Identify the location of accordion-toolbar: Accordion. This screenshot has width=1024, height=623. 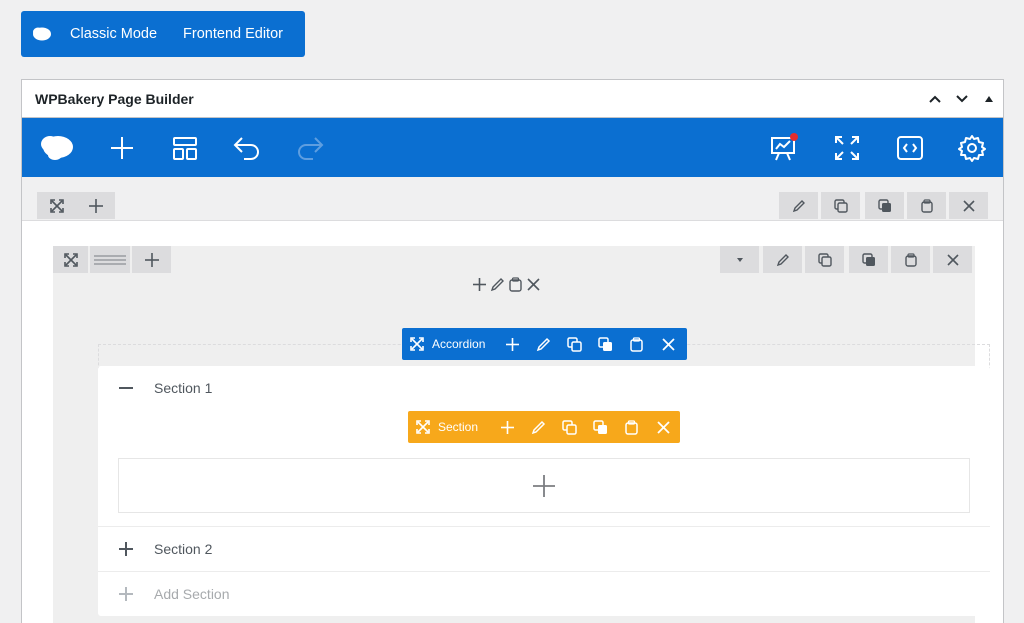
(544, 344).